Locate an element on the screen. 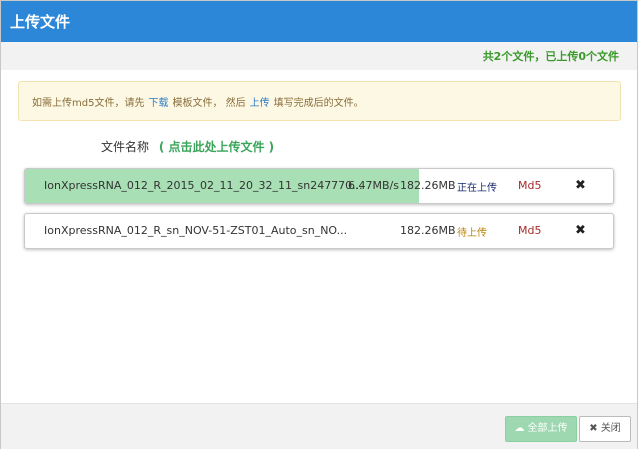 This screenshot has height=449, width=638. md5-notice: 如需上传md5文件，请先 下载 模板文件， 然后 上传 填写完成后的文件。 is located at coordinates (319, 101).